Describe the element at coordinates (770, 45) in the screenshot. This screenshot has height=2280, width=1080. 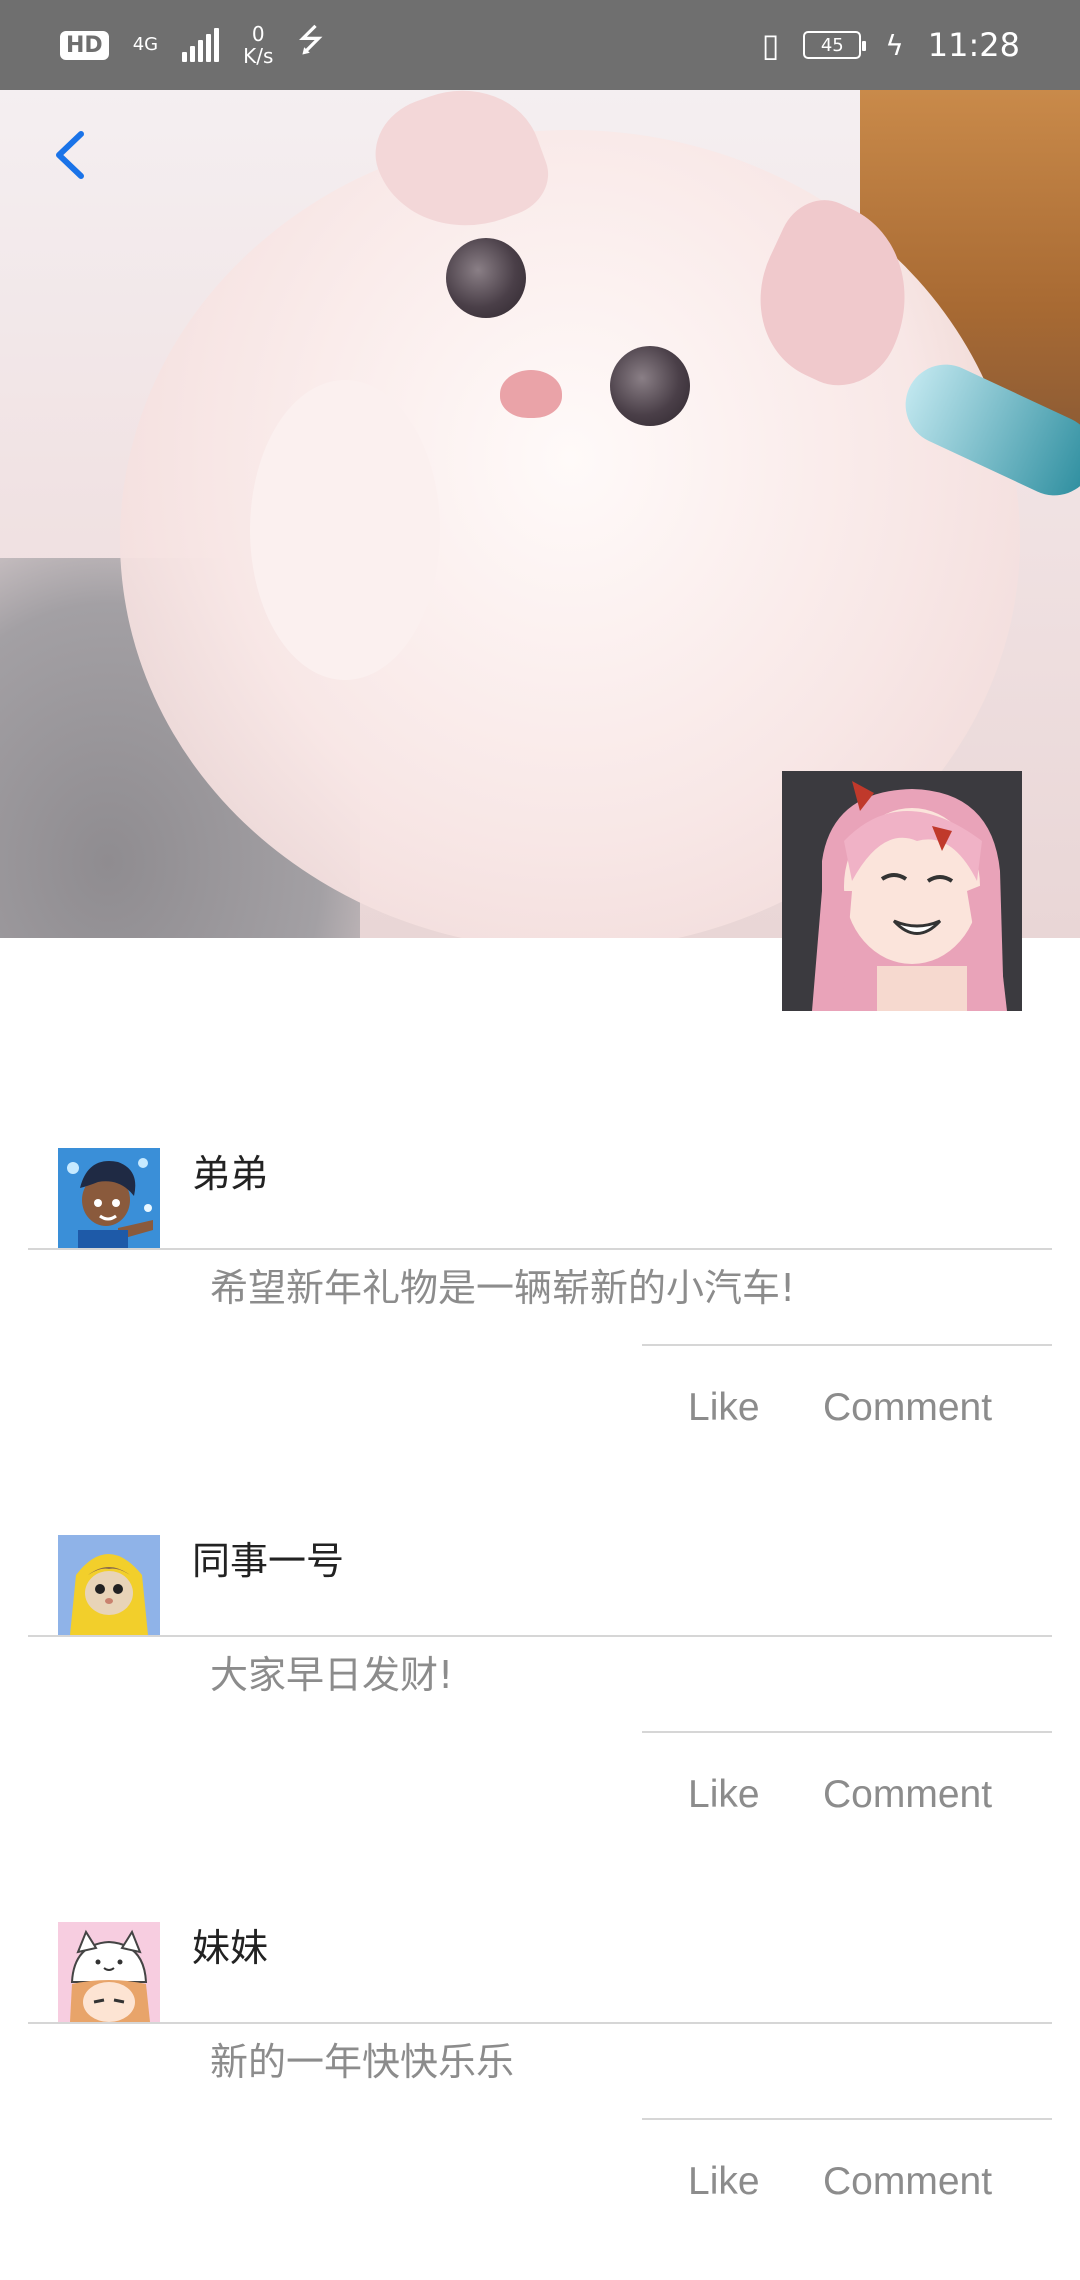
I see `vibrate-icon: ▯` at that location.